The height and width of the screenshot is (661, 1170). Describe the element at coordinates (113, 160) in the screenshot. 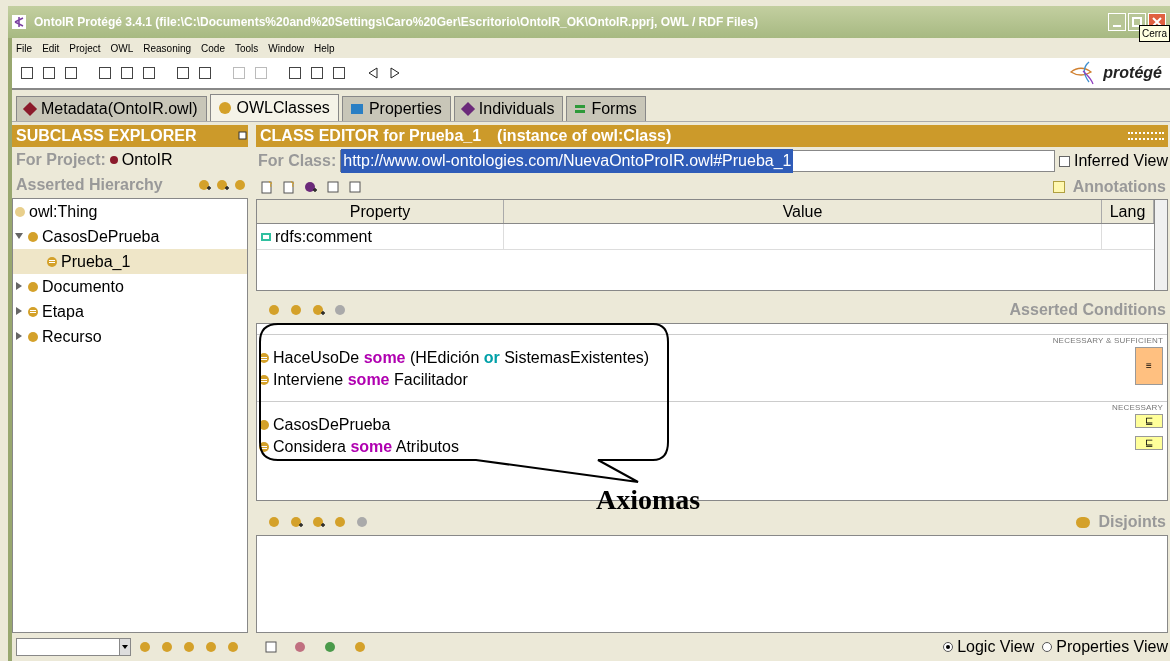

I see `project-icon` at that location.